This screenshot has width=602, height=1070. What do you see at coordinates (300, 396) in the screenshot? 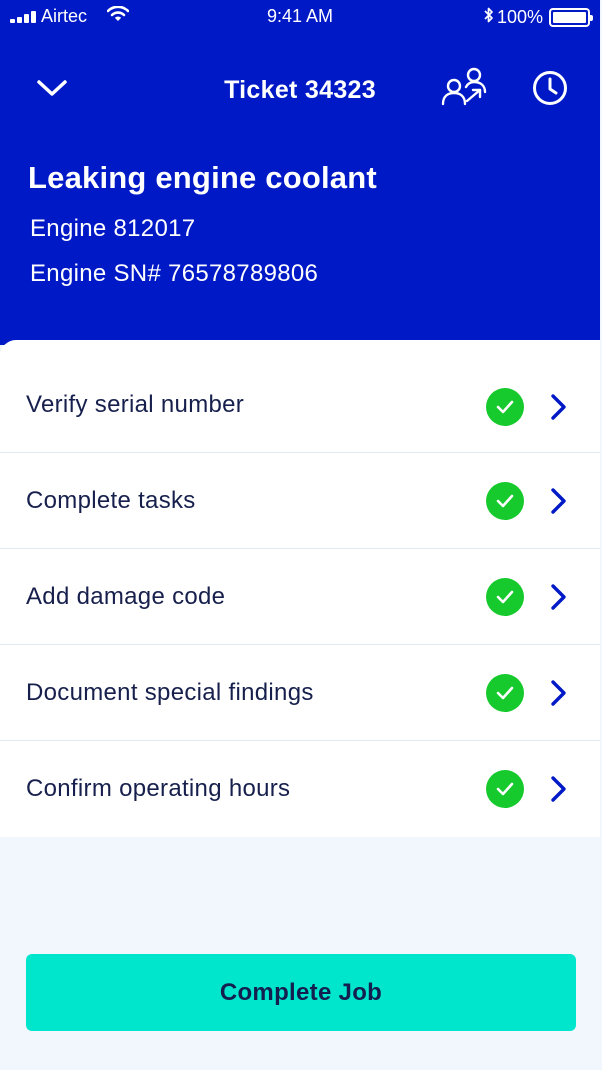
I see `task-item-verify-serial: Verify serial number` at bounding box center [300, 396].